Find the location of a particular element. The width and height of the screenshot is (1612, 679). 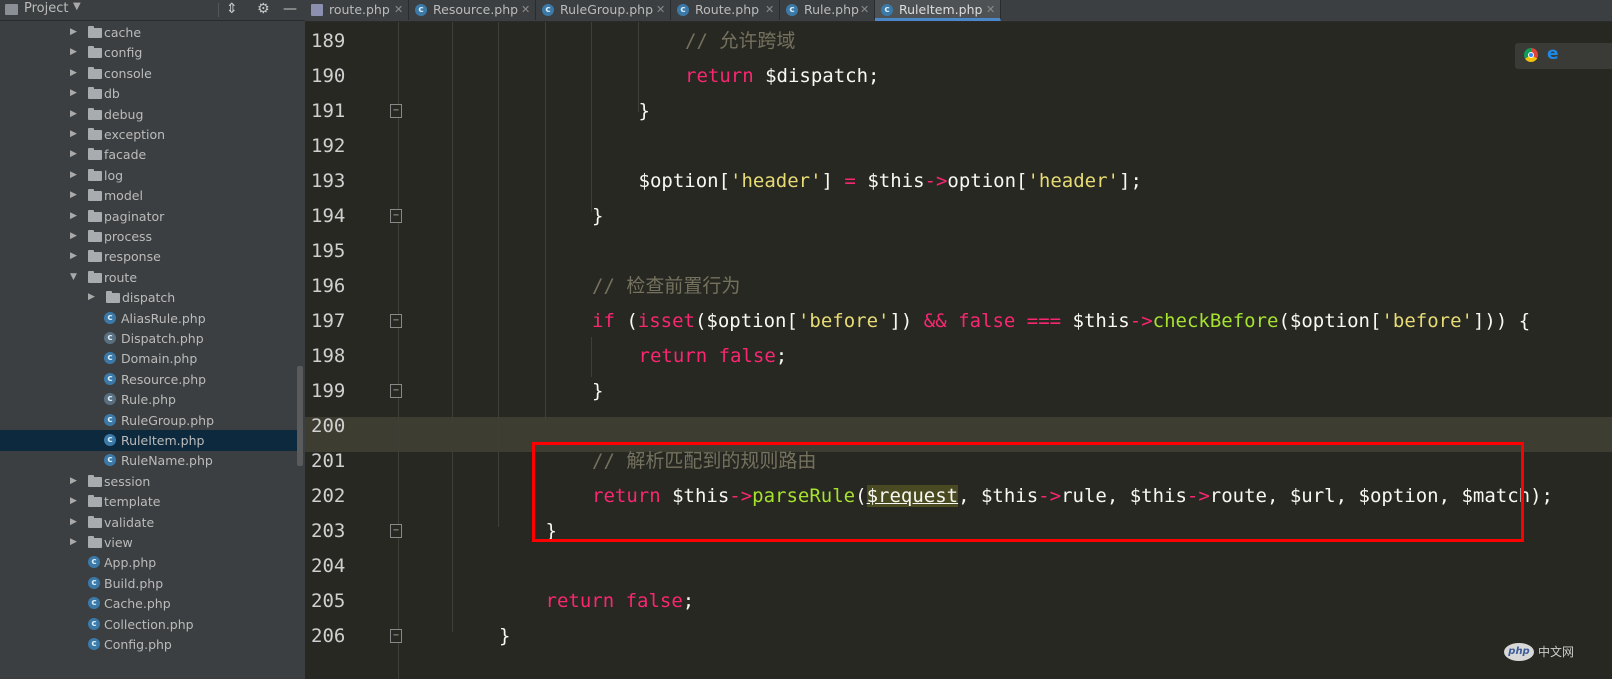

tree-folder: ▶ log is located at coordinates (149, 175).